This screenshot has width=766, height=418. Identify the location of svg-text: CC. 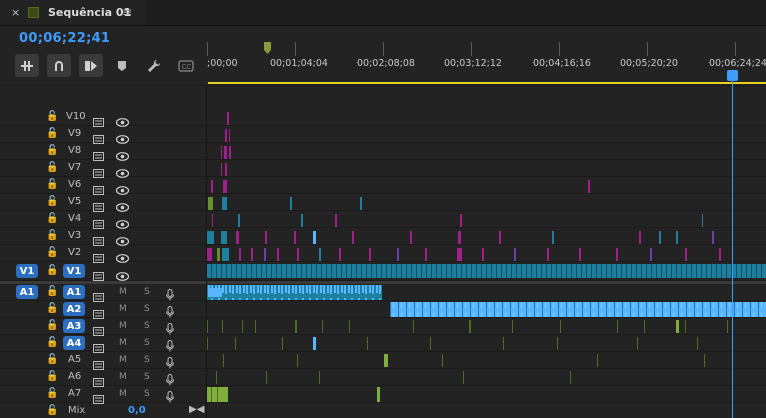
(187, 67).